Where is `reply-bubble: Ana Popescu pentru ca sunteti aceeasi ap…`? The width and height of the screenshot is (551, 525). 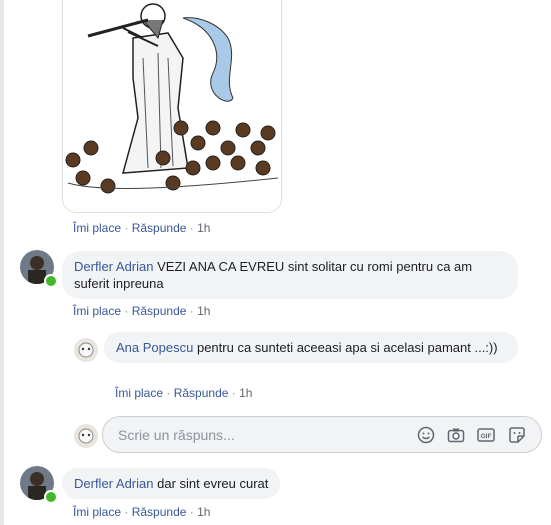 reply-bubble: Ana Popescu pentru ca sunteti aceeasi ap… is located at coordinates (311, 347).